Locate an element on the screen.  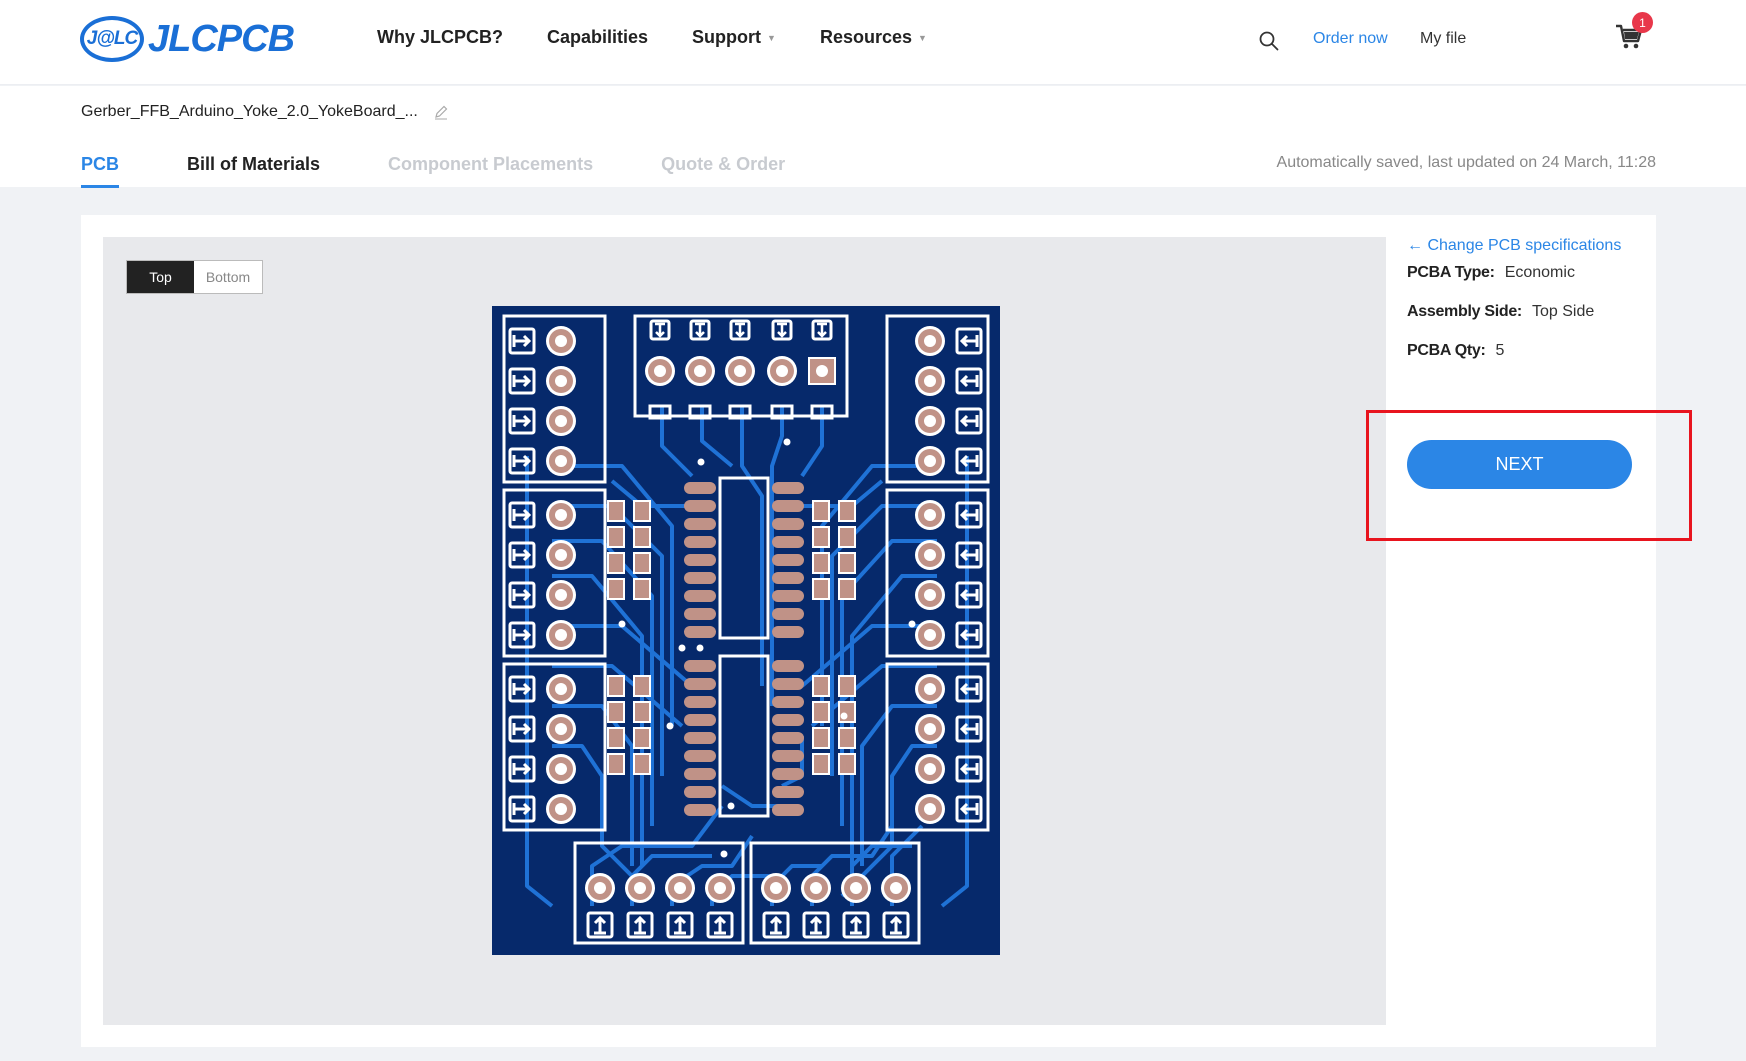
top-side-button: Top is located at coordinates (160, 277).